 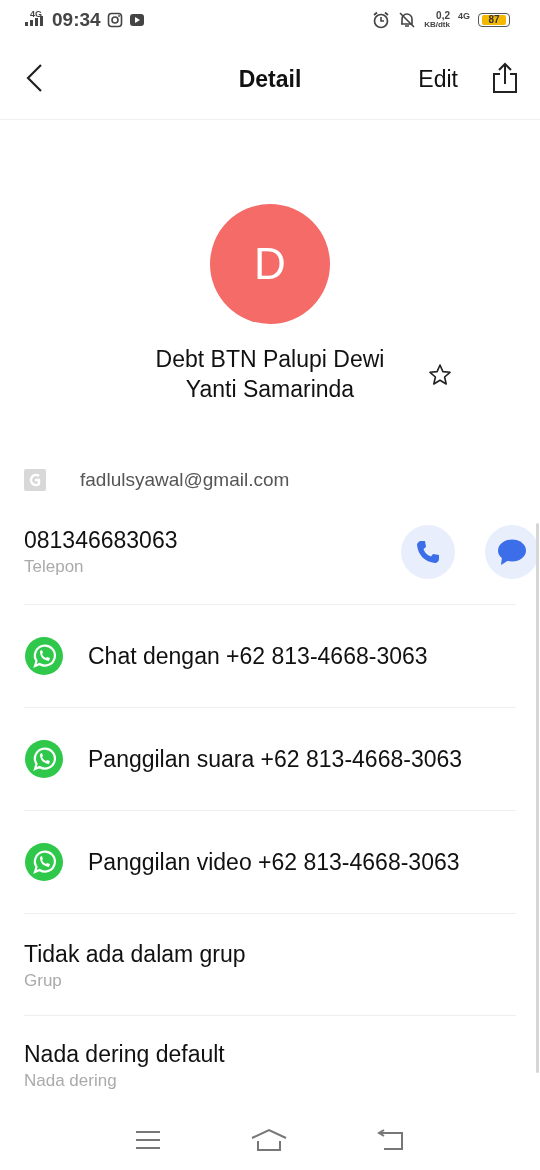 What do you see at coordinates (270, 79) in the screenshot?
I see `page-title: Detail` at bounding box center [270, 79].